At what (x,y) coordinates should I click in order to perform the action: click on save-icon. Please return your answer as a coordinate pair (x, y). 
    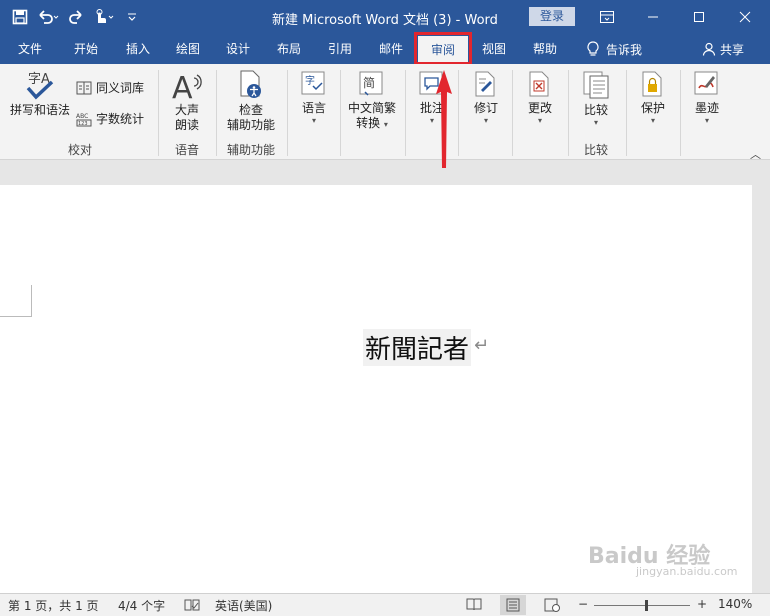
    Looking at the image, I should click on (20, 17).